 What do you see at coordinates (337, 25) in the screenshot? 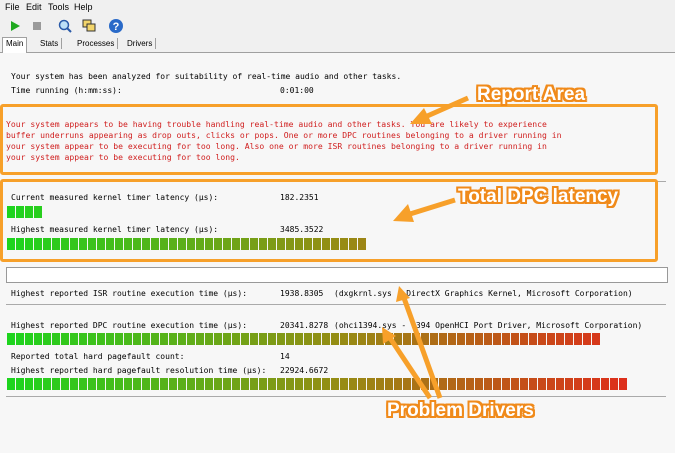
I see `toolbar: ?` at bounding box center [337, 25].